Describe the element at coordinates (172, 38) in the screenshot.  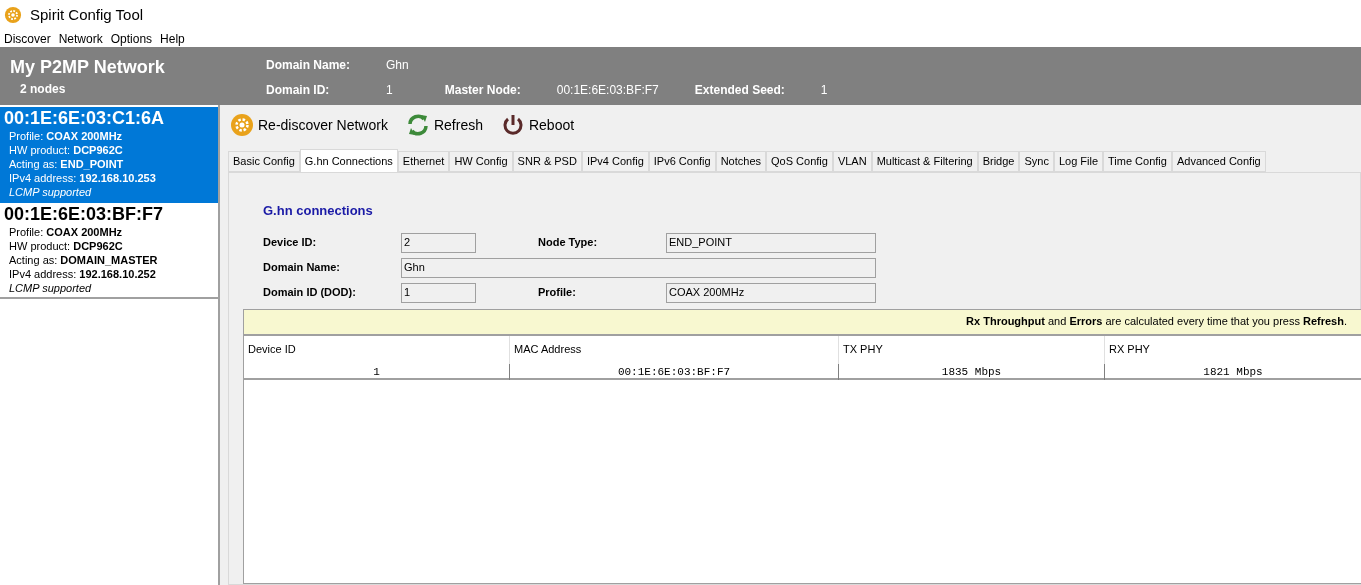
I see `menu-item: Help` at that location.